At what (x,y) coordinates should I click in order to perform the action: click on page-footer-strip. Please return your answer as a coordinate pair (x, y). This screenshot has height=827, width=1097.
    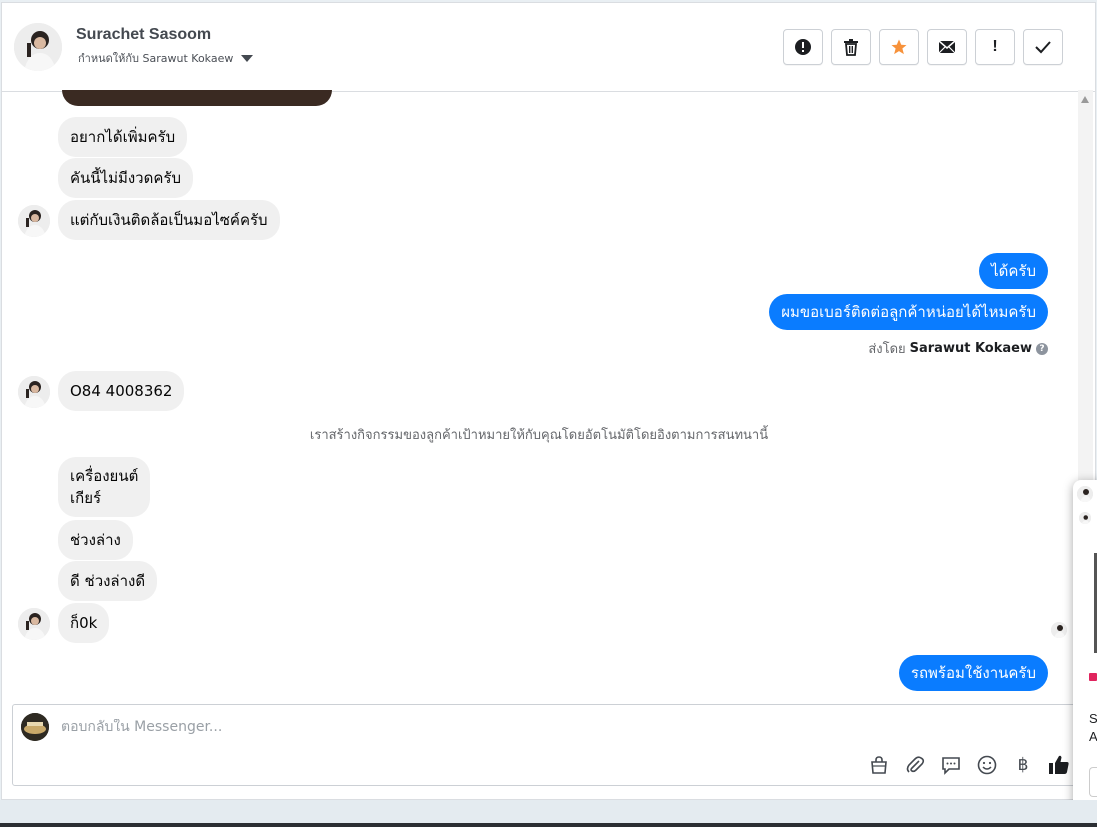
    Looking at the image, I should click on (548, 811).